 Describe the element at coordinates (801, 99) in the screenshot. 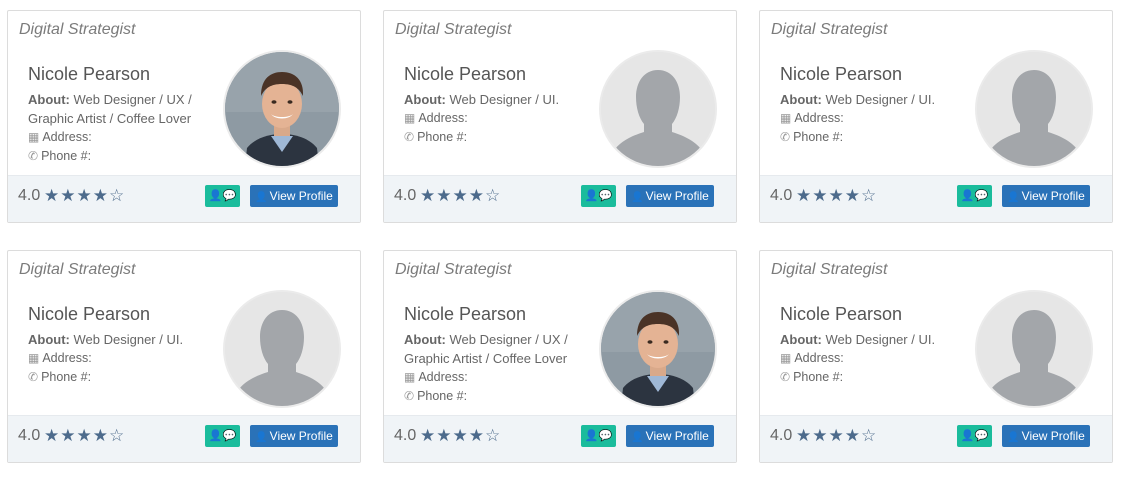

I see `about-label: About:` at that location.